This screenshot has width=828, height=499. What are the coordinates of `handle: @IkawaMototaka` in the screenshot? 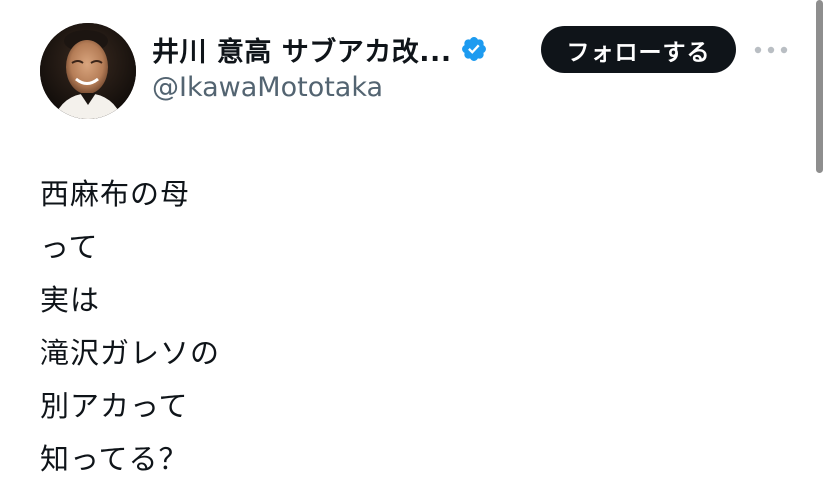 It's located at (267, 87).